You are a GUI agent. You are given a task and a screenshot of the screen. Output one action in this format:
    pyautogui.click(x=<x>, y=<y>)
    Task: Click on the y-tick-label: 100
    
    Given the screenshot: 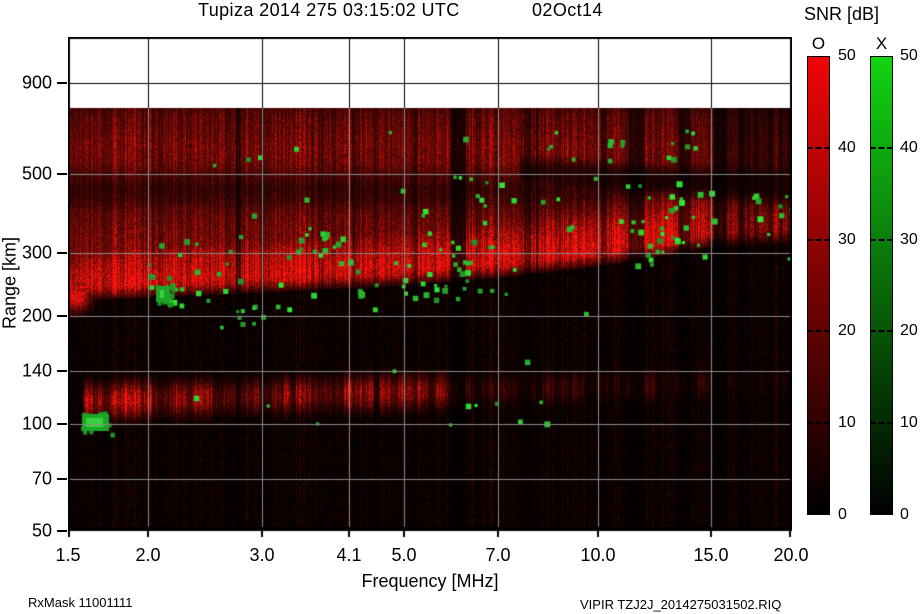 What is the action you would take?
    pyautogui.click(x=36, y=423)
    